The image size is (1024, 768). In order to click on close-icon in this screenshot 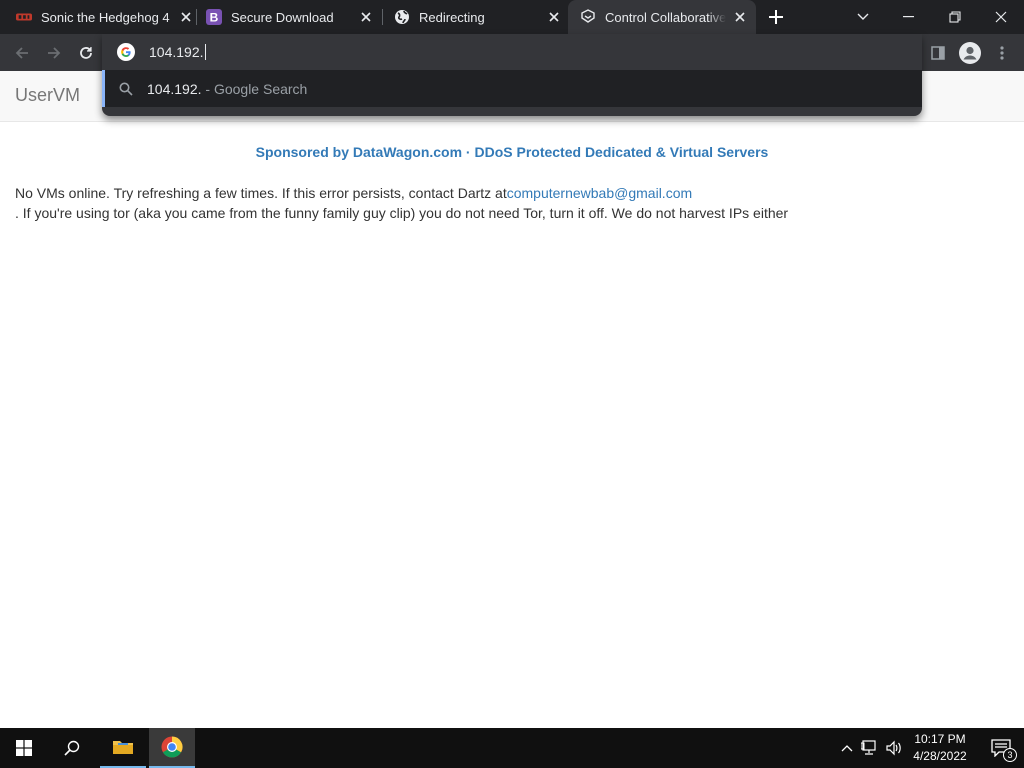, I will do `click(1001, 17)`.